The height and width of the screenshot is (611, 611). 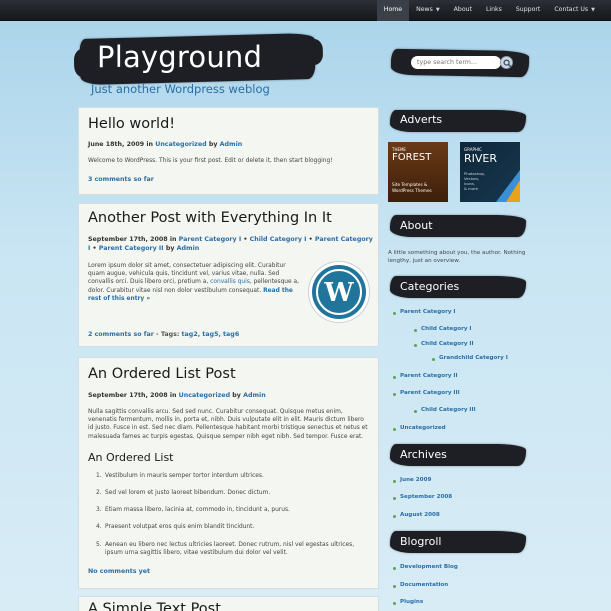 What do you see at coordinates (131, 124) in the screenshot?
I see `post-title: Hello world!` at bounding box center [131, 124].